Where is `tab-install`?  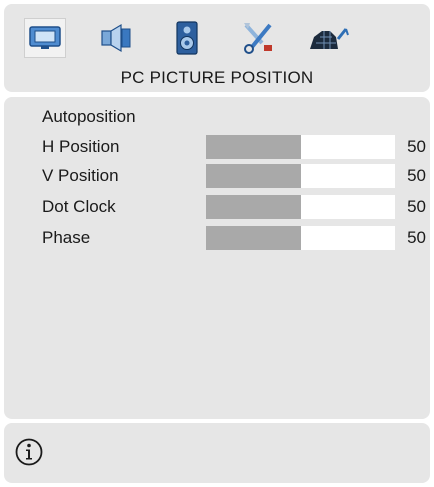
tab-install is located at coordinates (329, 38).